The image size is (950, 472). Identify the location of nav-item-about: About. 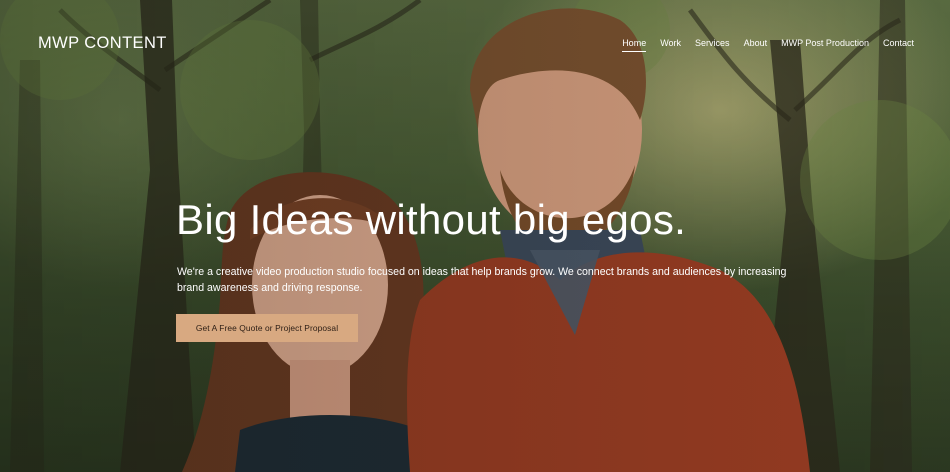
(756, 44).